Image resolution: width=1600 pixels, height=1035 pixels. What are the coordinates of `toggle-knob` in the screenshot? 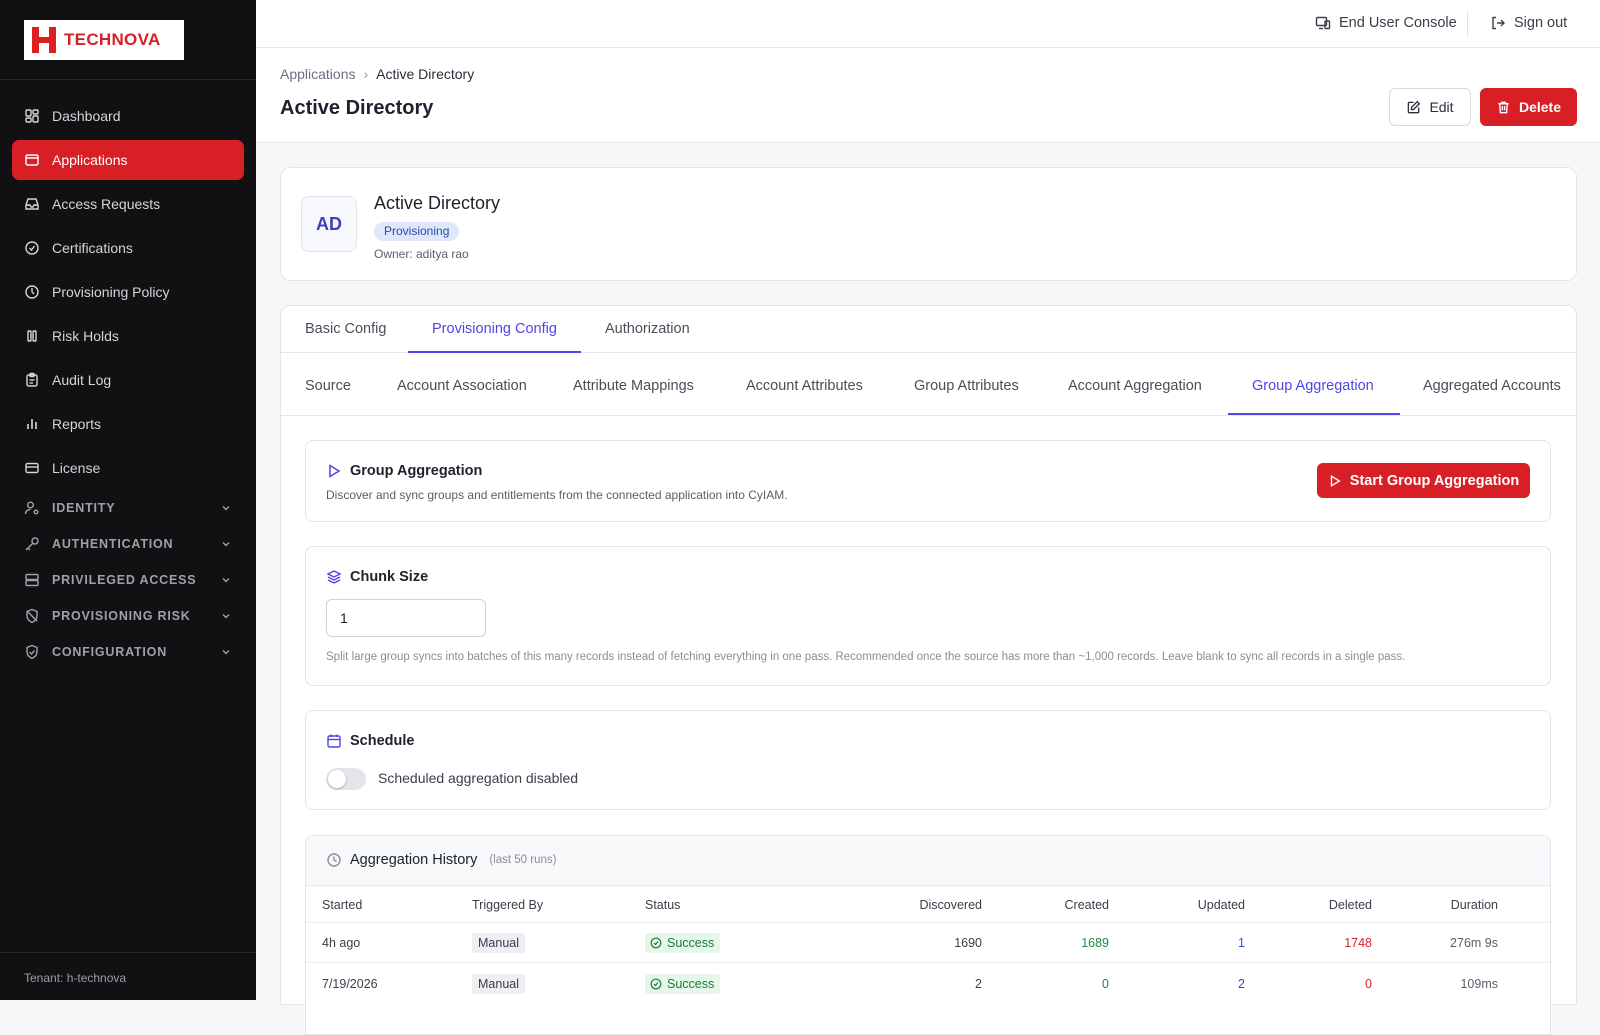 It's located at (337, 779).